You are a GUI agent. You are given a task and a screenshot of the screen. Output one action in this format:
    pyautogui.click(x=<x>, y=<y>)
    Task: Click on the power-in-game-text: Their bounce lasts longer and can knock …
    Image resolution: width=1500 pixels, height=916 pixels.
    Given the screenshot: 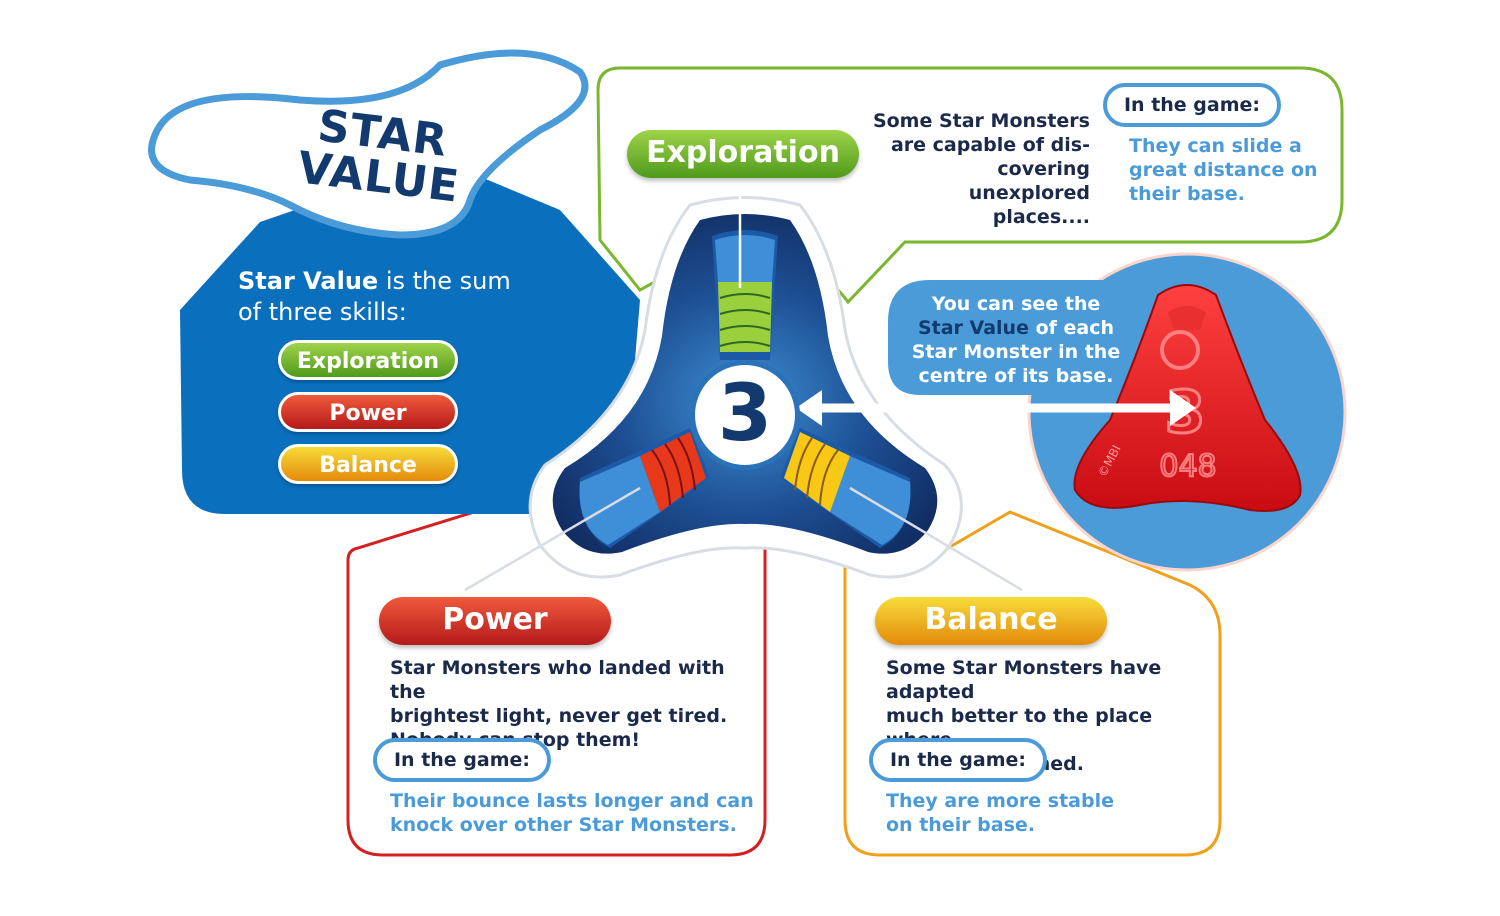 What is the action you would take?
    pyautogui.click(x=575, y=813)
    